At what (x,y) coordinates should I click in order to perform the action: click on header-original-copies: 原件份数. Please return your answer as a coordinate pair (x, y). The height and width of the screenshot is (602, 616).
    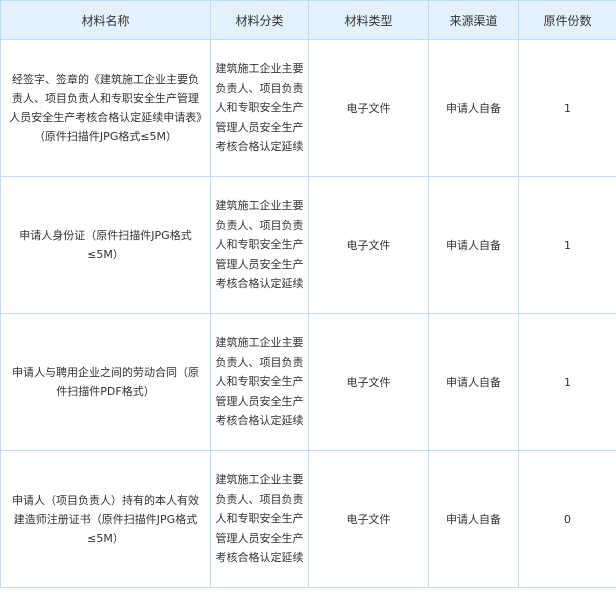
    Looking at the image, I should click on (567, 20).